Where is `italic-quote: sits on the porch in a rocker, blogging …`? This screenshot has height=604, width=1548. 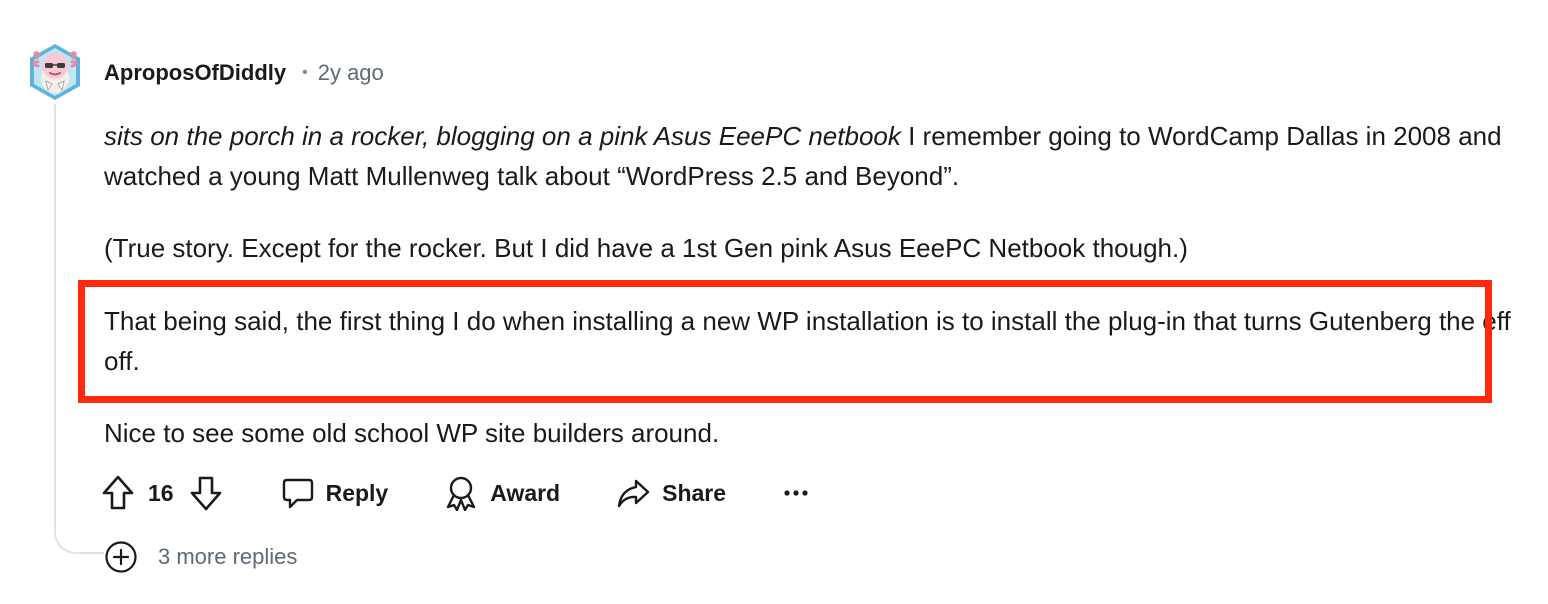
italic-quote: sits on the porch in a rocker, blogging … is located at coordinates (502, 136).